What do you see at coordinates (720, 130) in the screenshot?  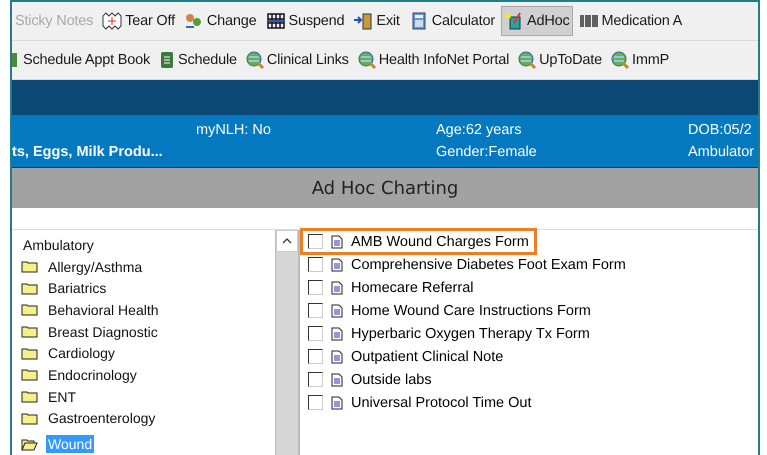 I see `dob-text: DOB:05/2` at bounding box center [720, 130].